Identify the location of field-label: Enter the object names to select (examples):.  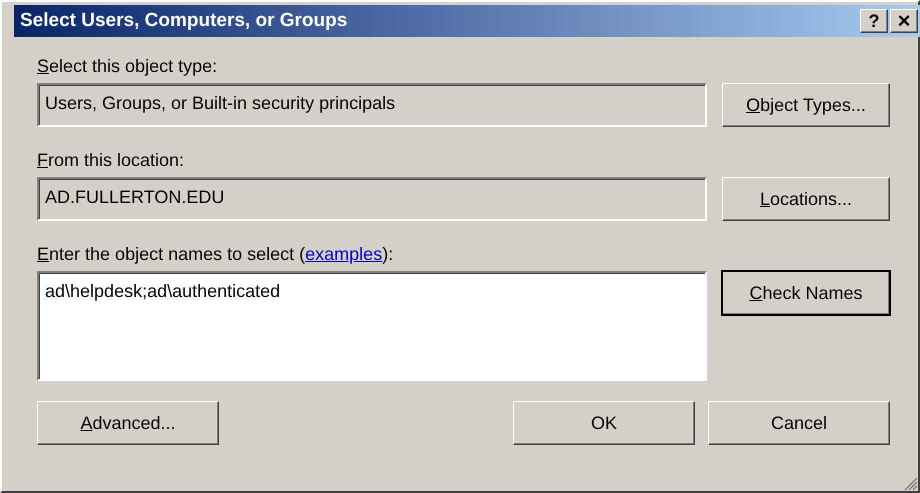
(215, 254).